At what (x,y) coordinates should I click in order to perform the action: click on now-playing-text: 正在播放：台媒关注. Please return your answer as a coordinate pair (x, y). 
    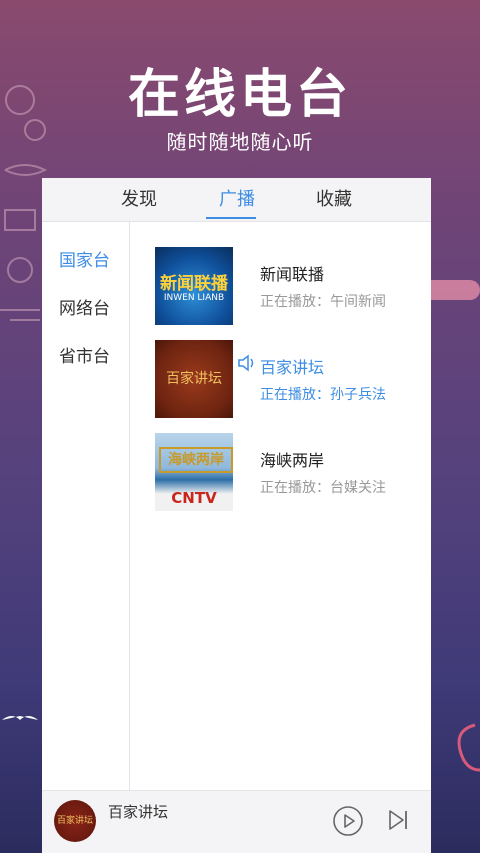
    Looking at the image, I should click on (323, 488).